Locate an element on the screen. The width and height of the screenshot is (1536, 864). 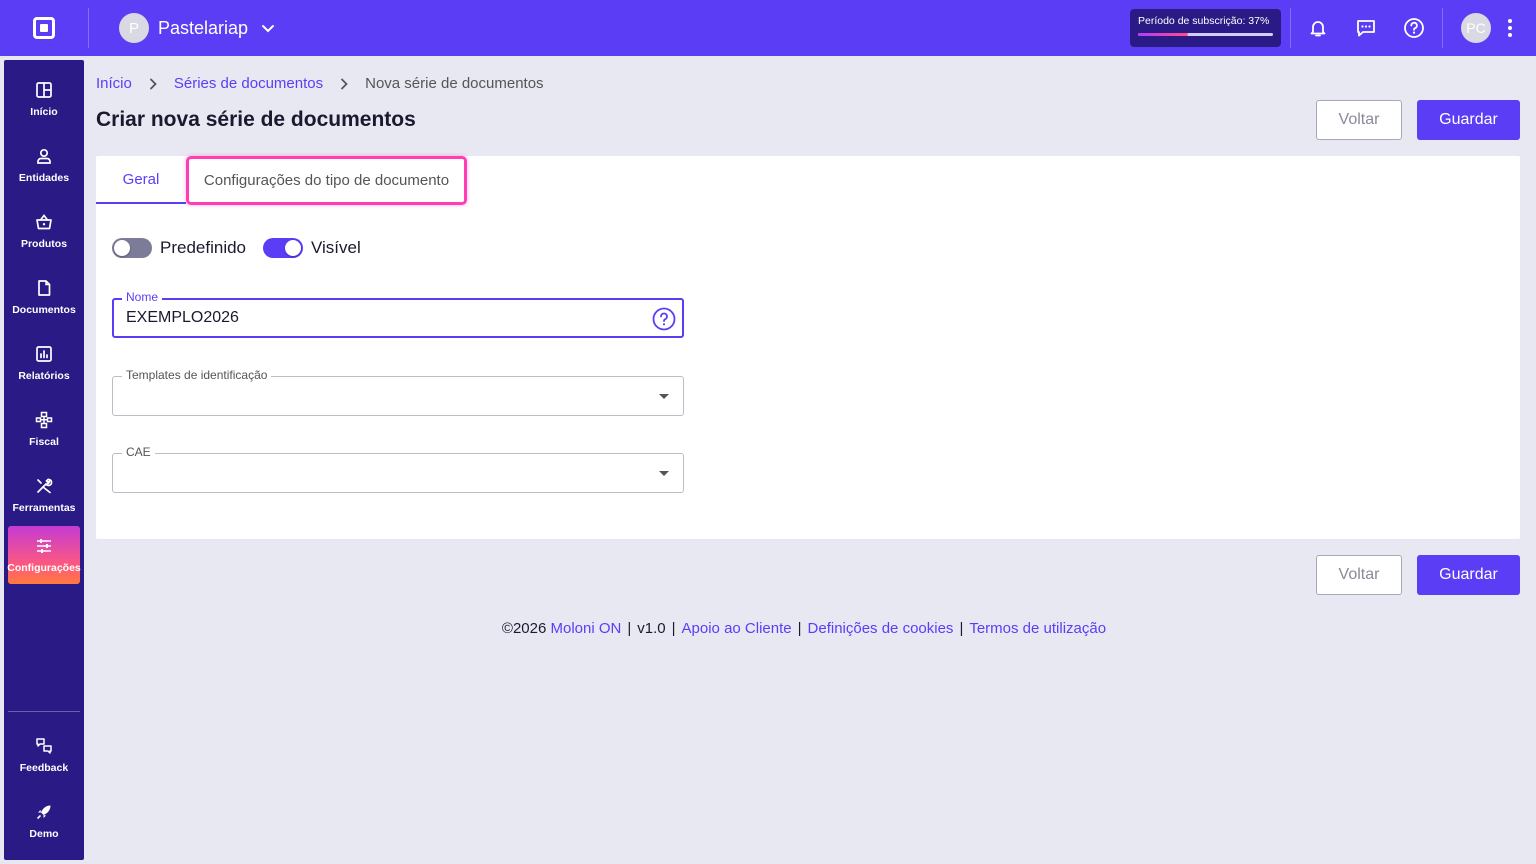
sidebar-item-label: Produtos is located at coordinates (44, 243).